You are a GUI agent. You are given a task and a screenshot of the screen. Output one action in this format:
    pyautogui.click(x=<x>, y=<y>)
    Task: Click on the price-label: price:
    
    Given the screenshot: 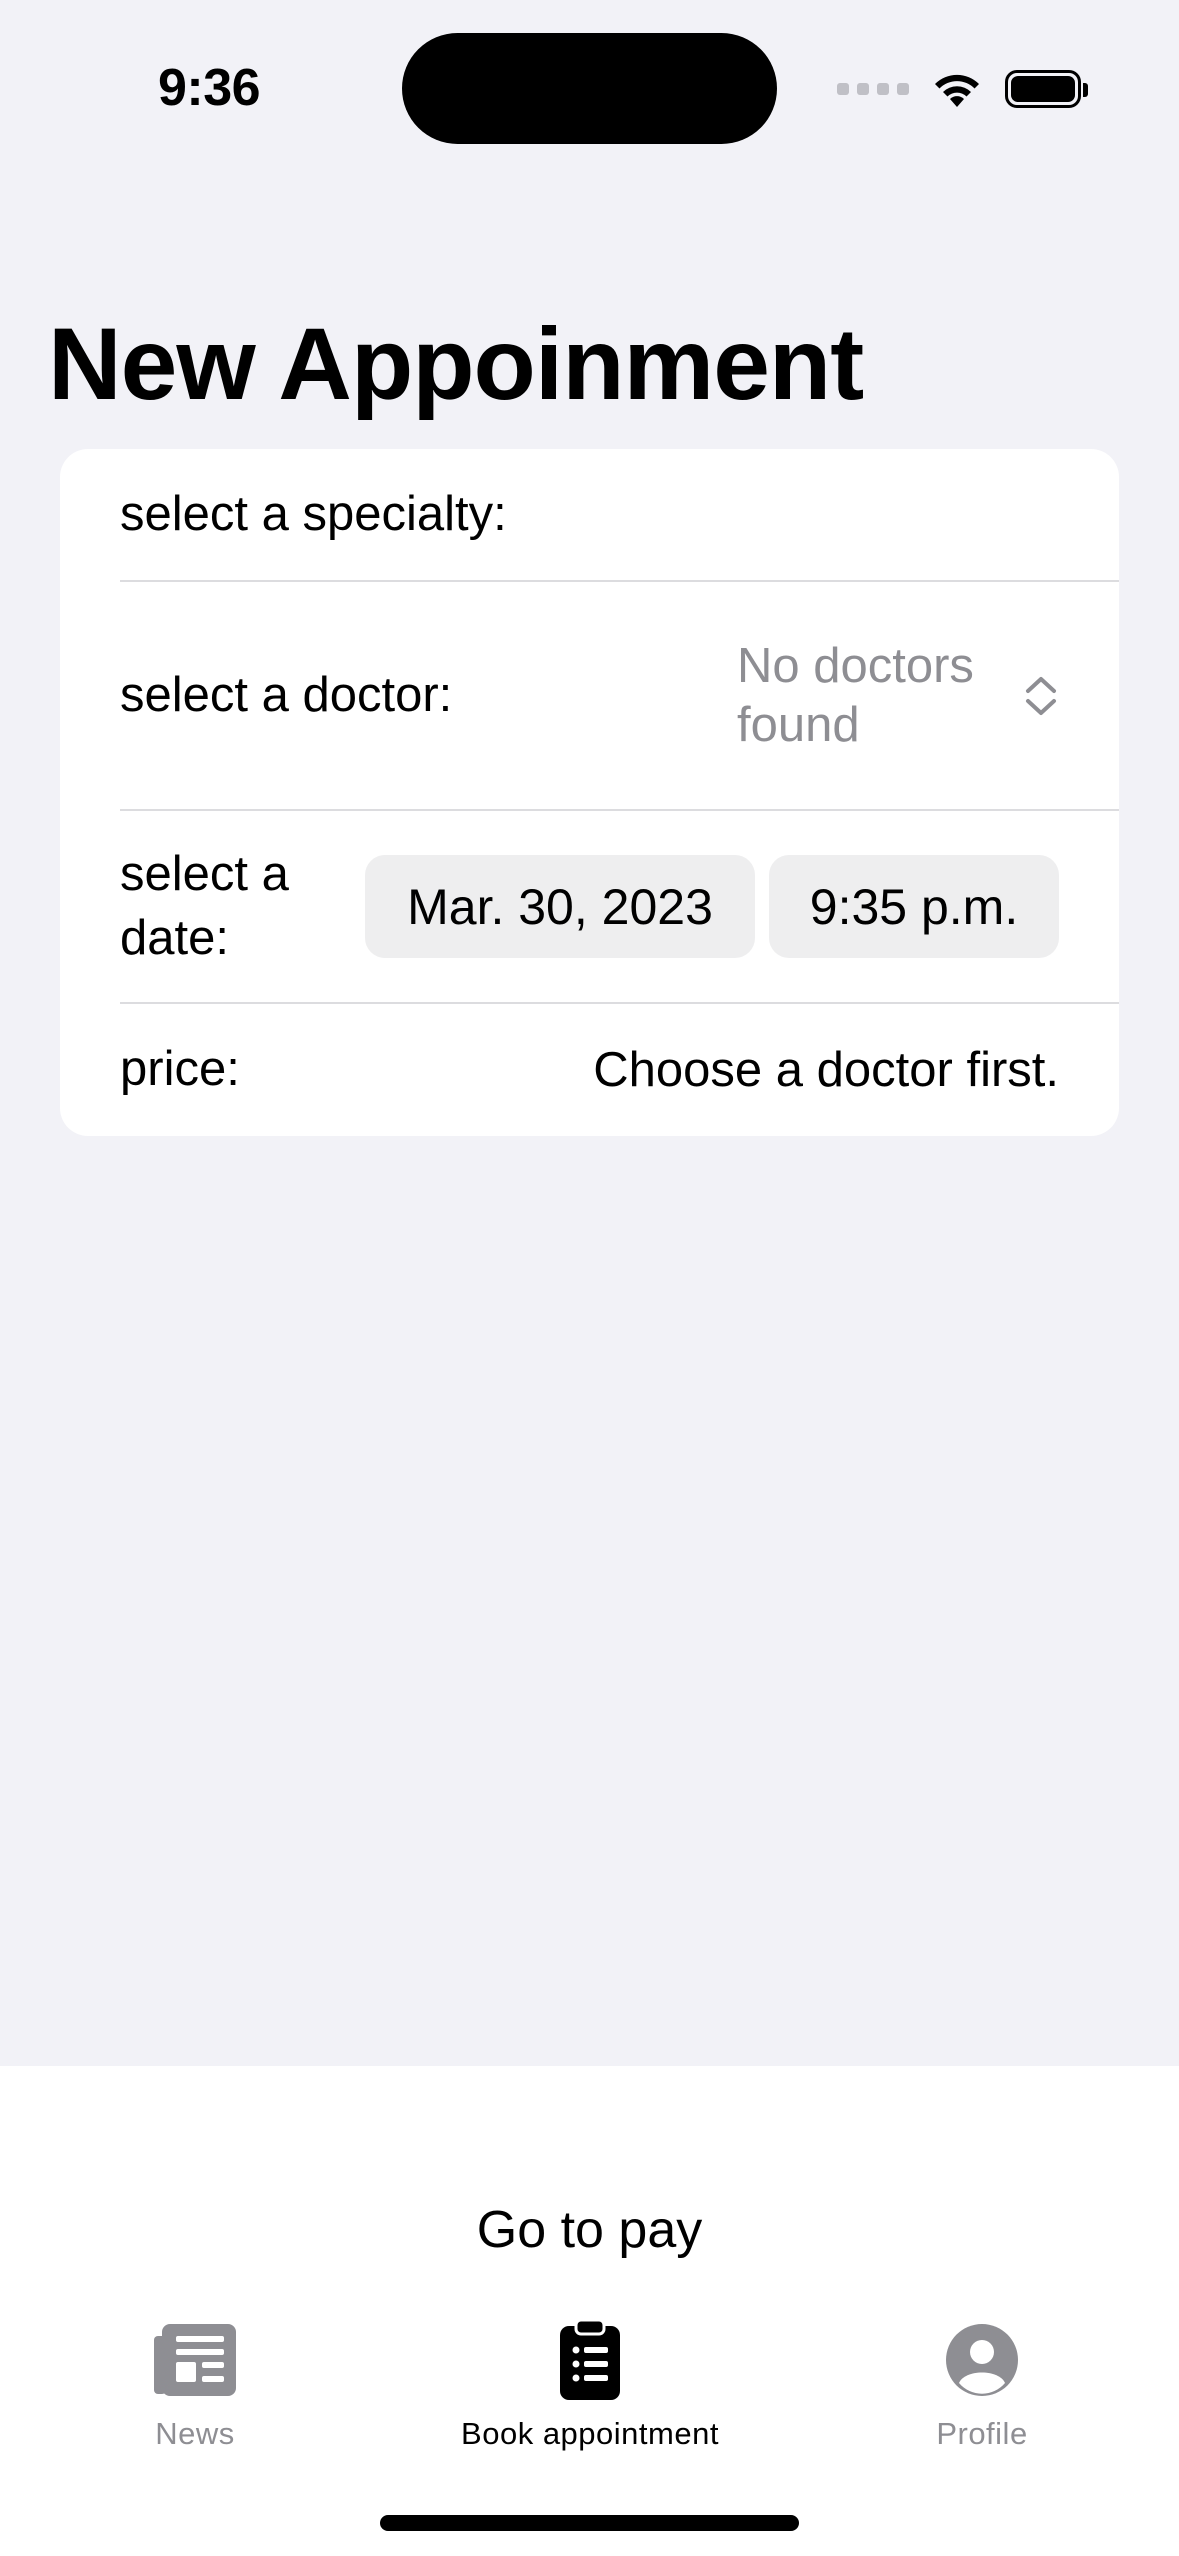 What is the action you would take?
    pyautogui.click(x=180, y=1069)
    